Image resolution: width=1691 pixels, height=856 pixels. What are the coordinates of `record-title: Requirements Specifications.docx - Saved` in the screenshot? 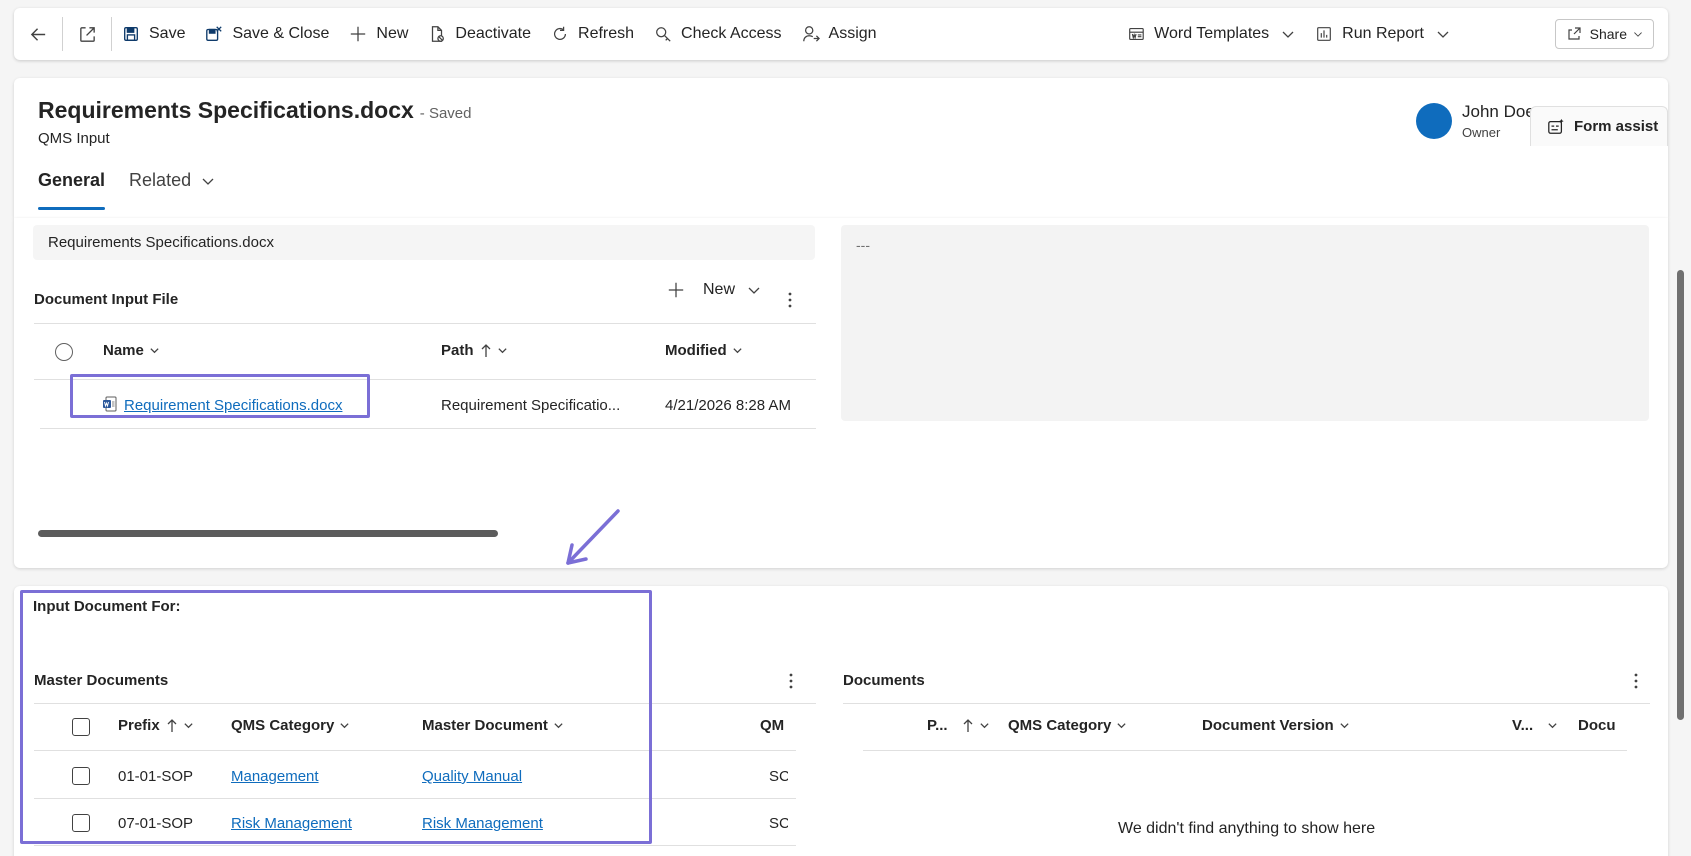 It's located at (254, 110).